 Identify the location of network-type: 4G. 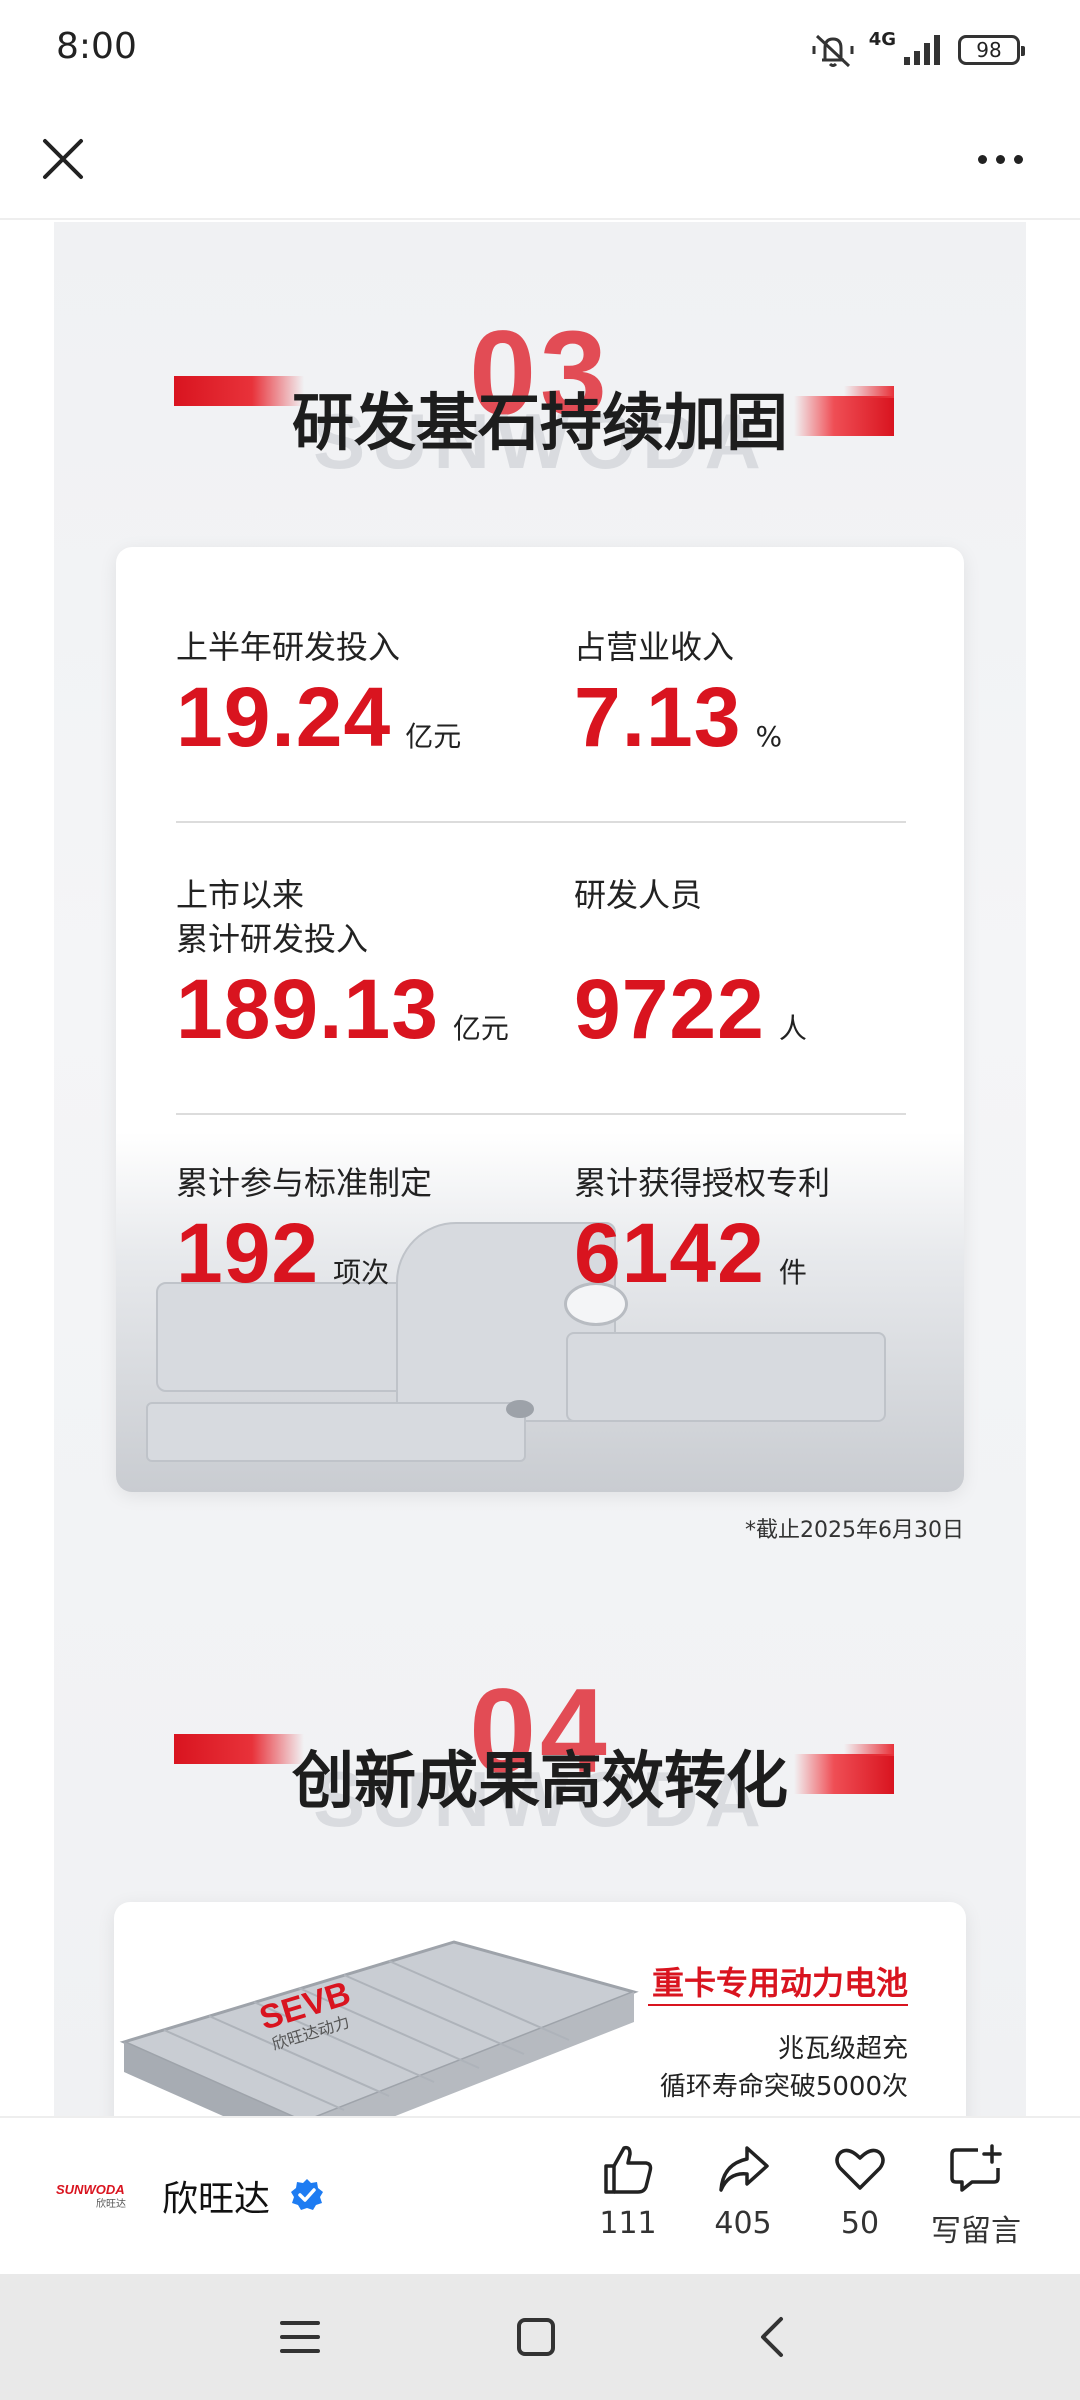
(882, 39).